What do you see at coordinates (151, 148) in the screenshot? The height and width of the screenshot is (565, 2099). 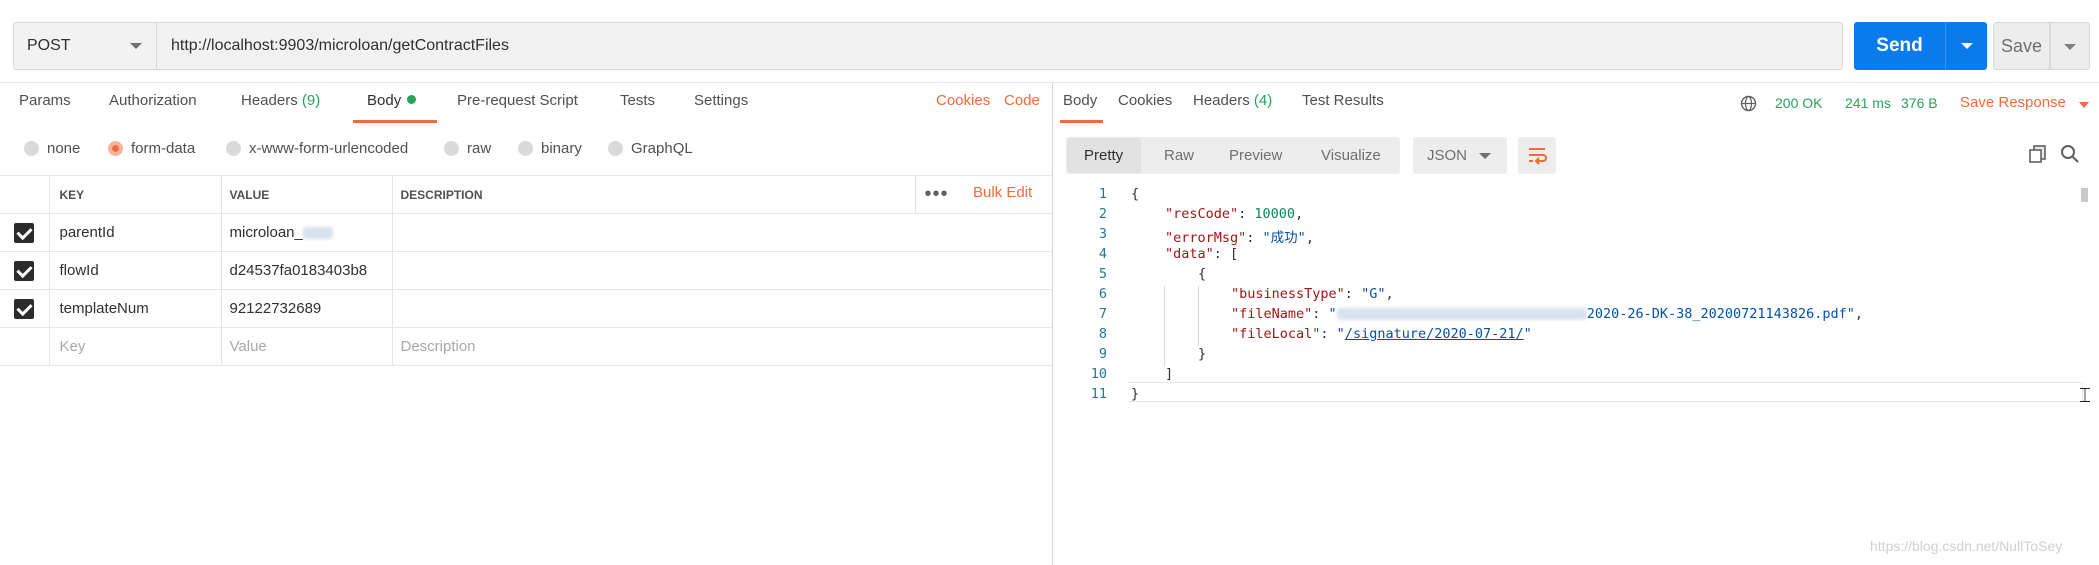 I see `radio-form-data: form-data` at bounding box center [151, 148].